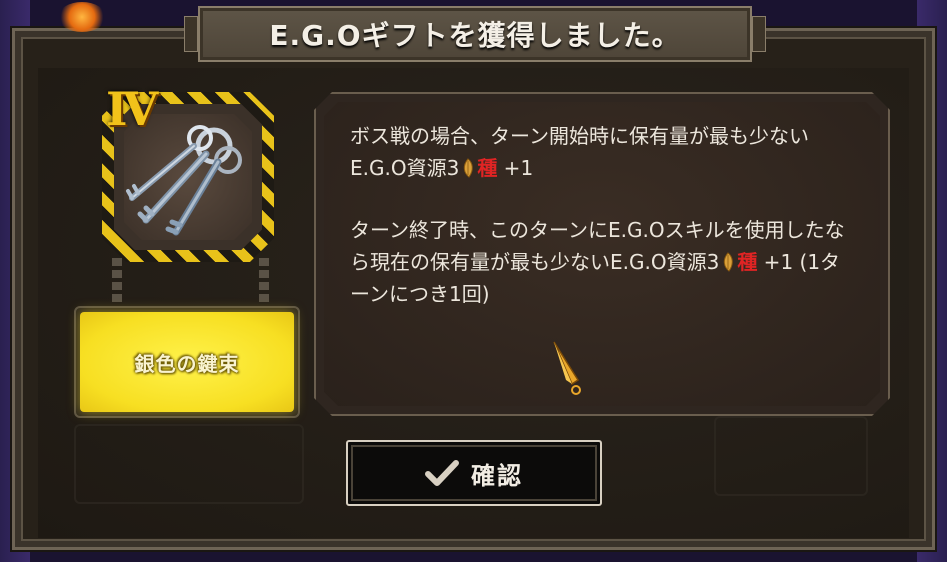 The width and height of the screenshot is (947, 562). I want to click on decorative-frame-left, so click(189, 464).